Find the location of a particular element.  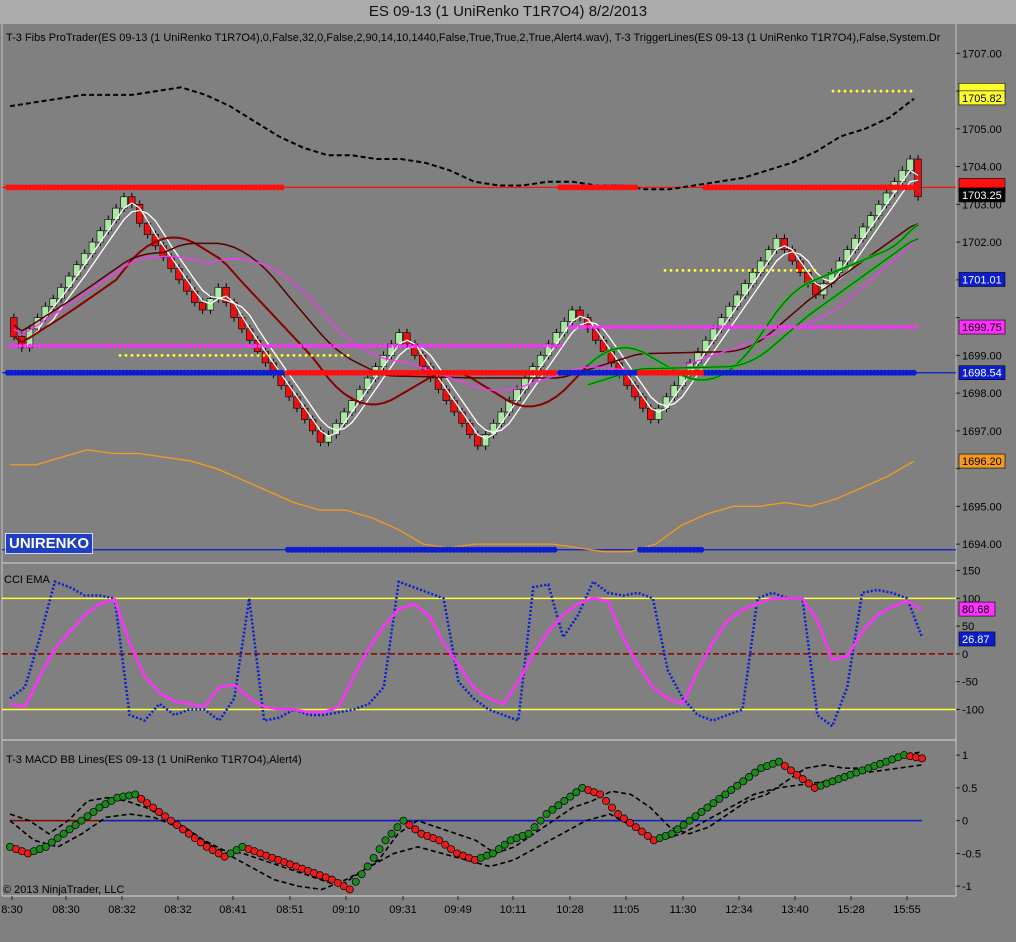

x-tick-label: 08:32 is located at coordinates (122, 910).